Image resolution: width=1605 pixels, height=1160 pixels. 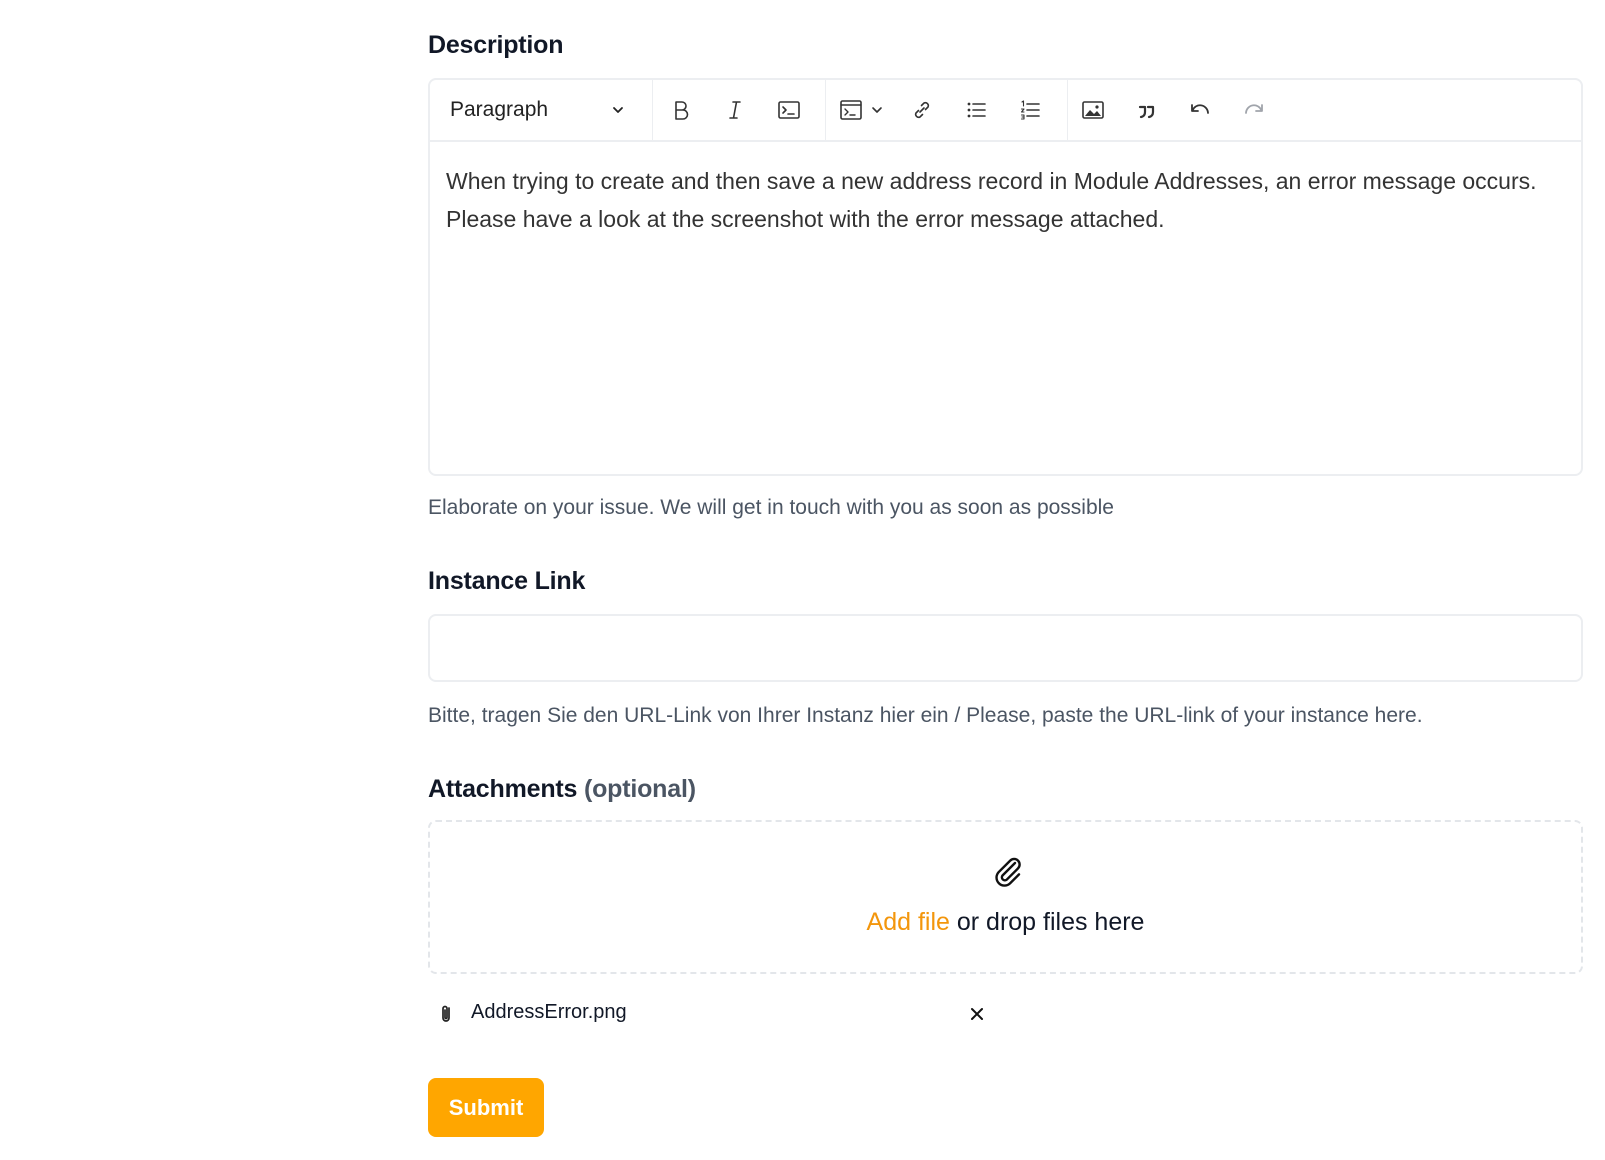 I want to click on undo-button, so click(x=1200, y=110).